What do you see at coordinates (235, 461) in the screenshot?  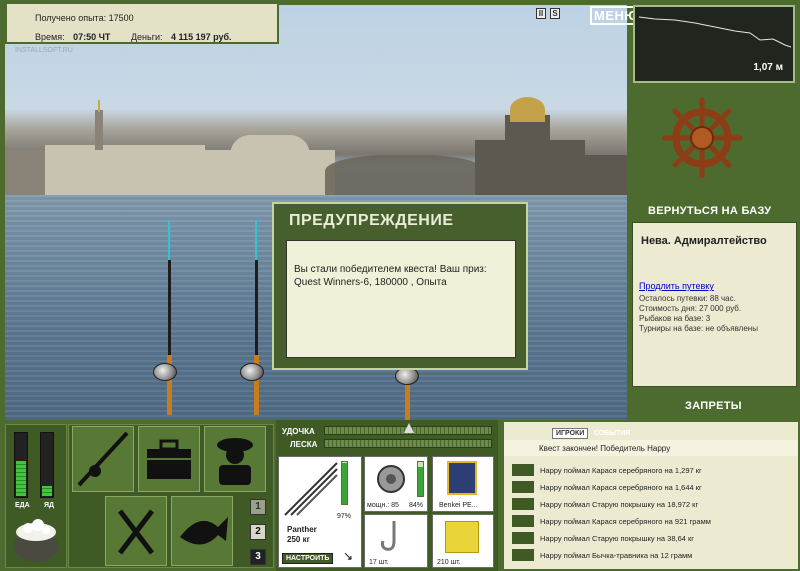 I see `fisherman-icon` at bounding box center [235, 461].